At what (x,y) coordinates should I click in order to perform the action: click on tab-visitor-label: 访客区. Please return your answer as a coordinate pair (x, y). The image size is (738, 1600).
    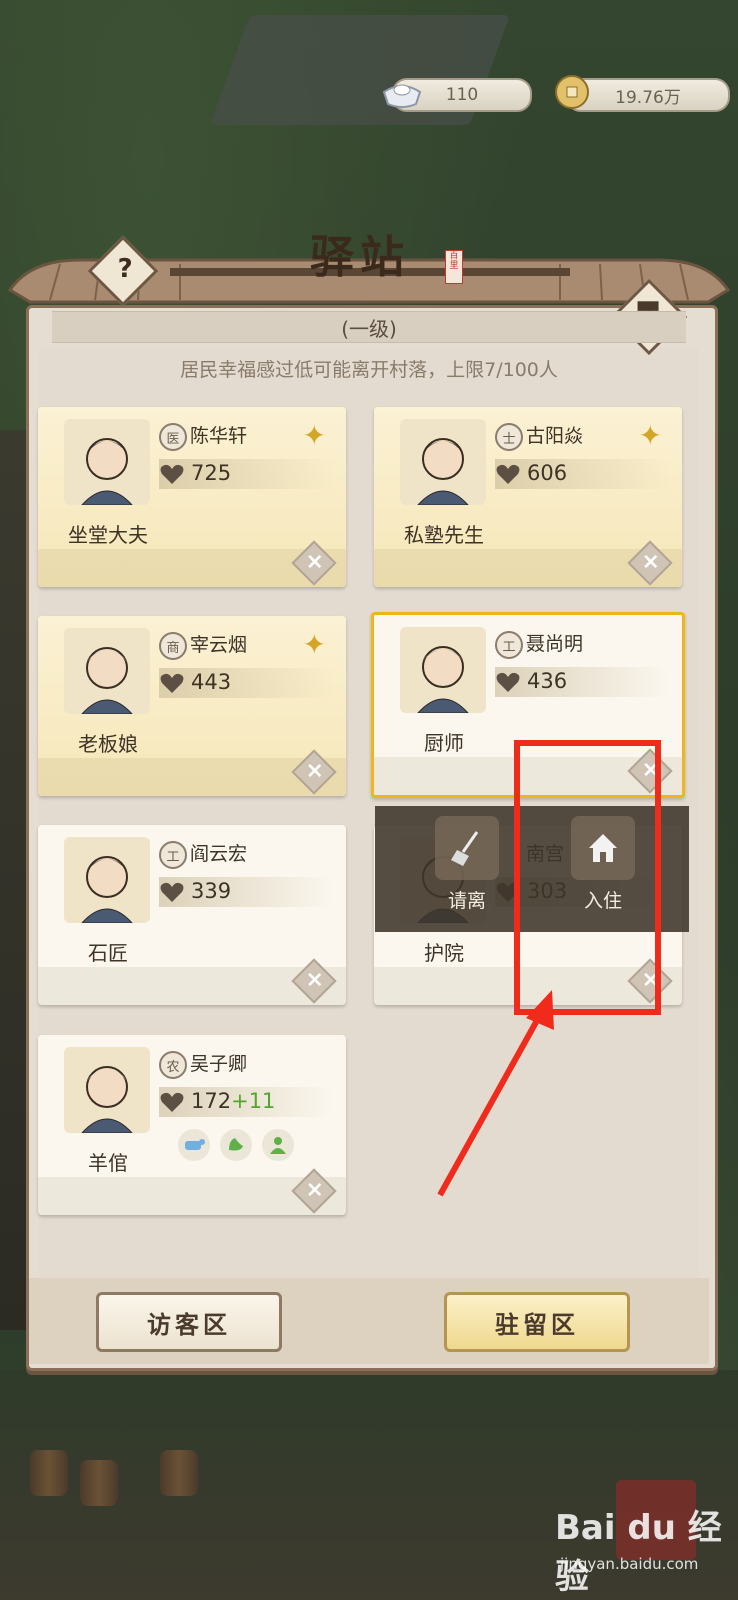
    Looking at the image, I should click on (189, 1324).